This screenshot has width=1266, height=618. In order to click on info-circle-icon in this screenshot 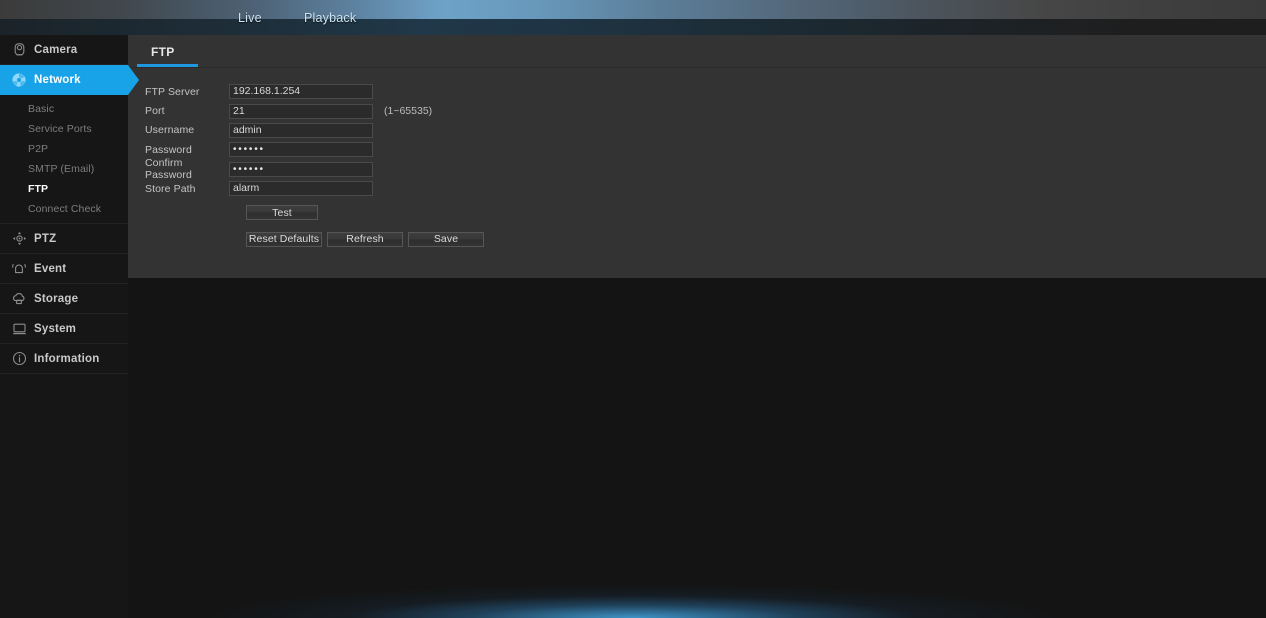, I will do `click(19, 358)`.